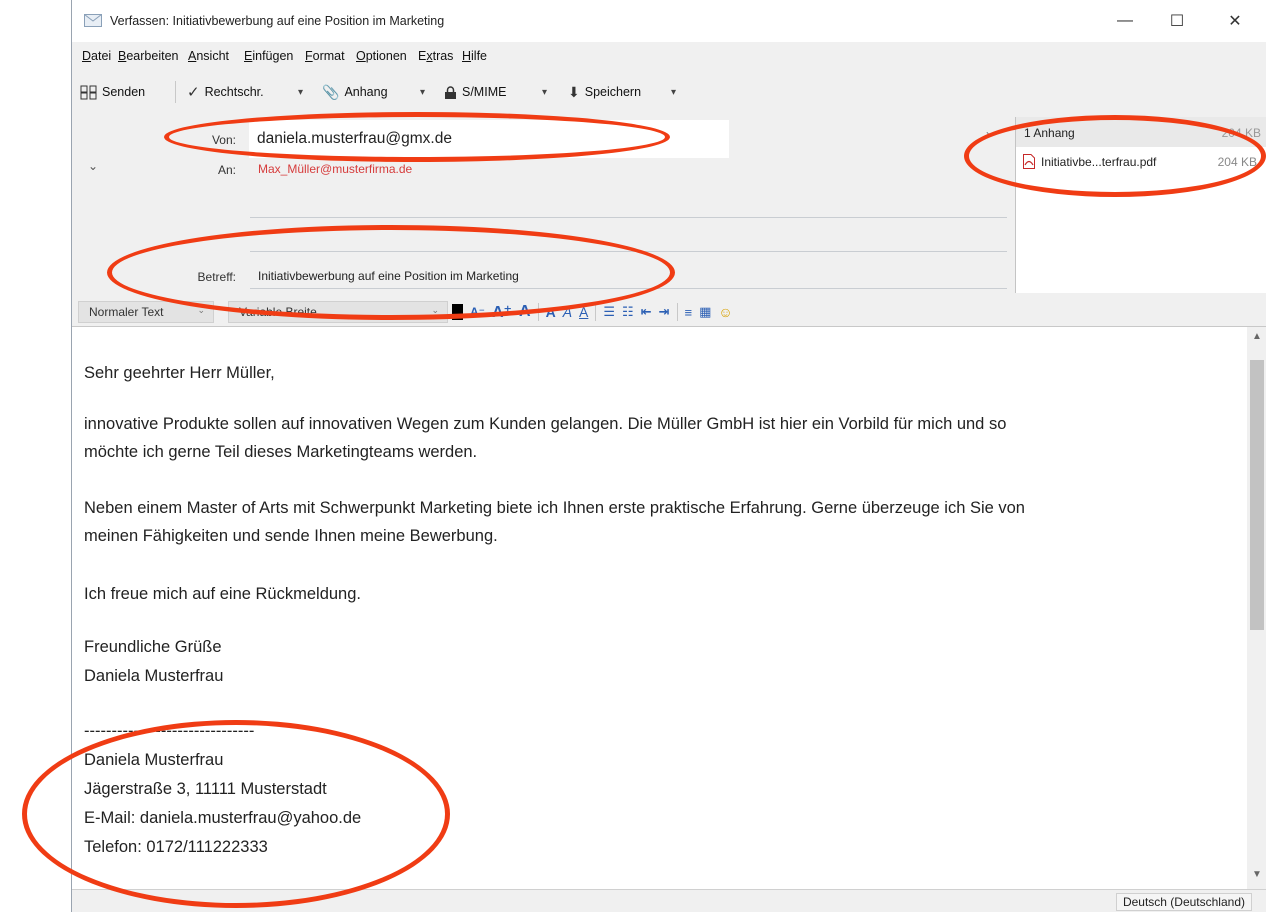 This screenshot has width=1266, height=912. What do you see at coordinates (669, 900) in the screenshot?
I see `status-bar: Deutsch (Deutschland)` at bounding box center [669, 900].